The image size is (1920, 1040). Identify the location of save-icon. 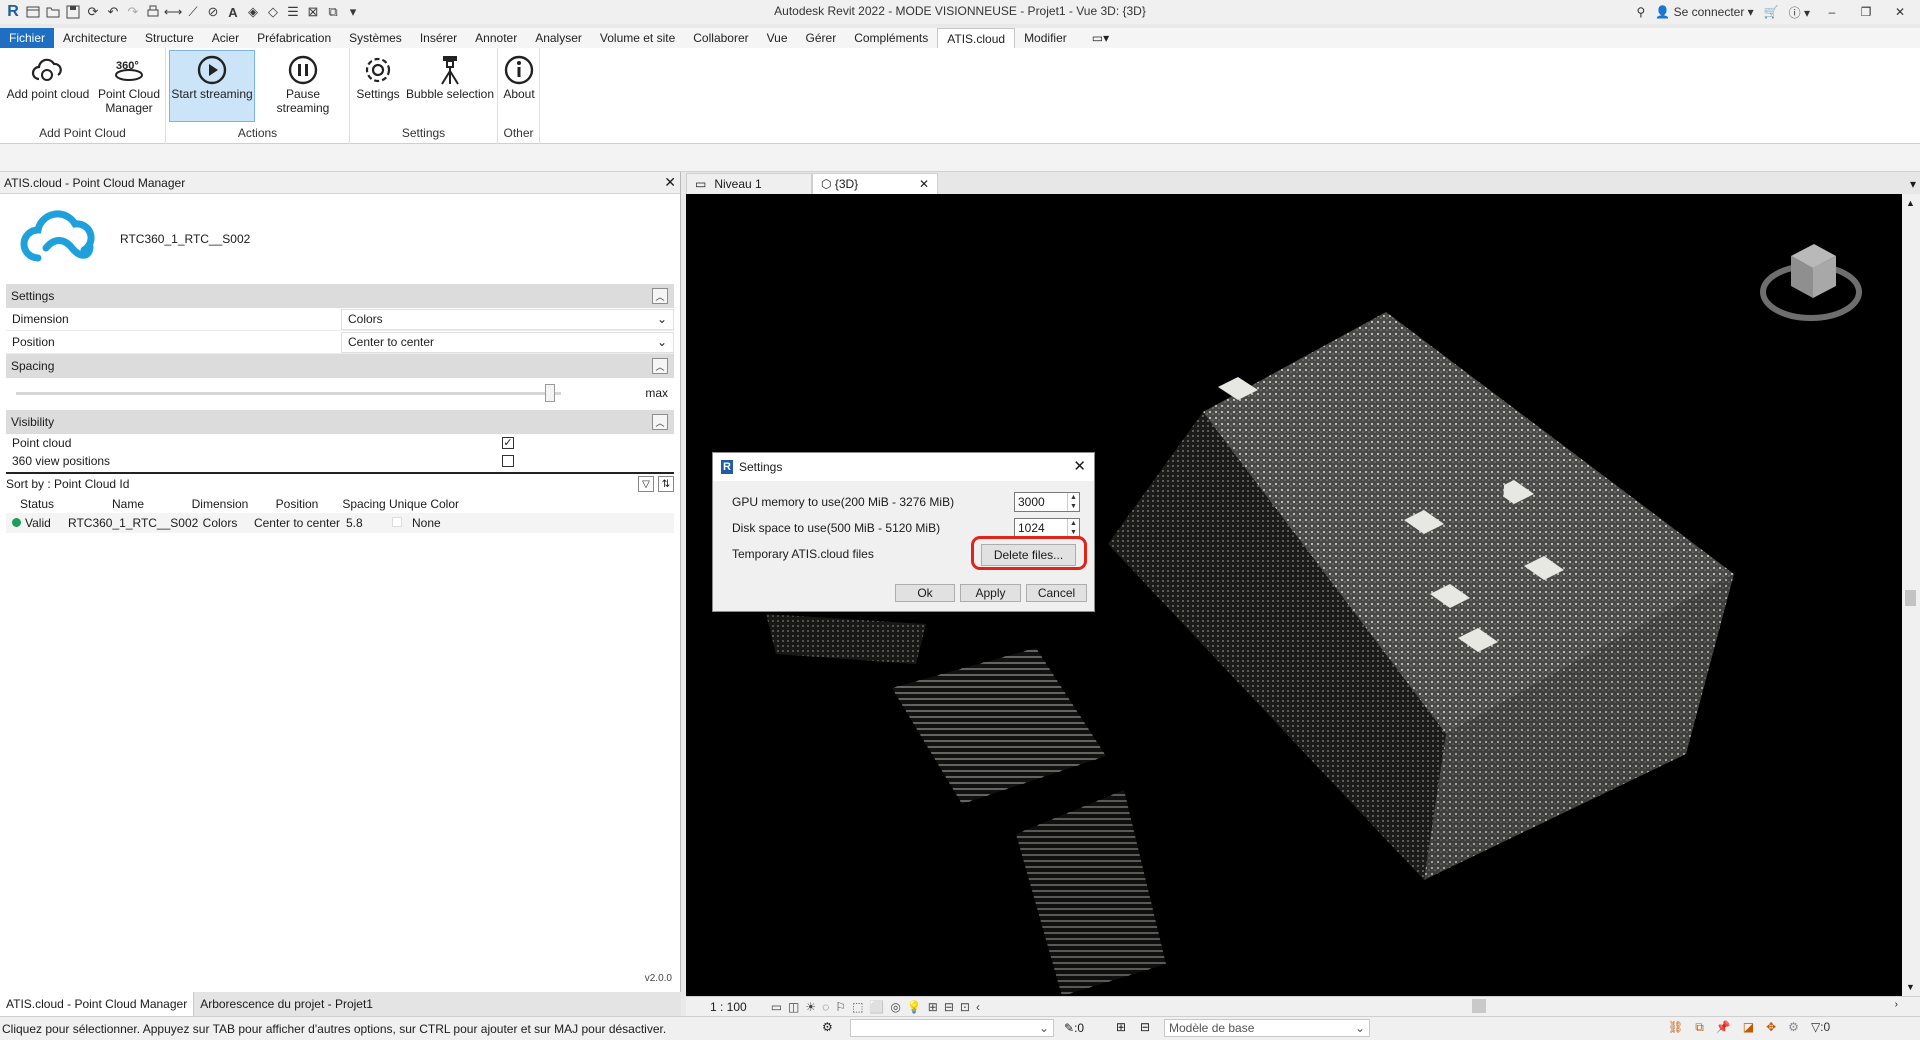
(73, 12).